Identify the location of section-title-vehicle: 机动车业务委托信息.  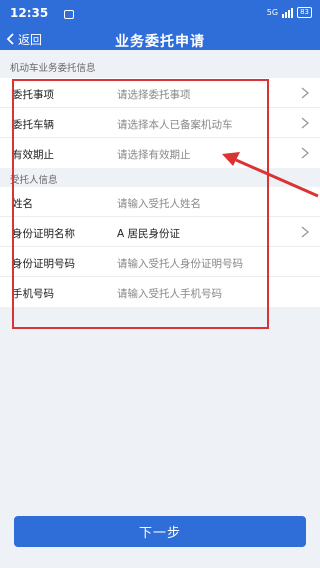
(53, 68).